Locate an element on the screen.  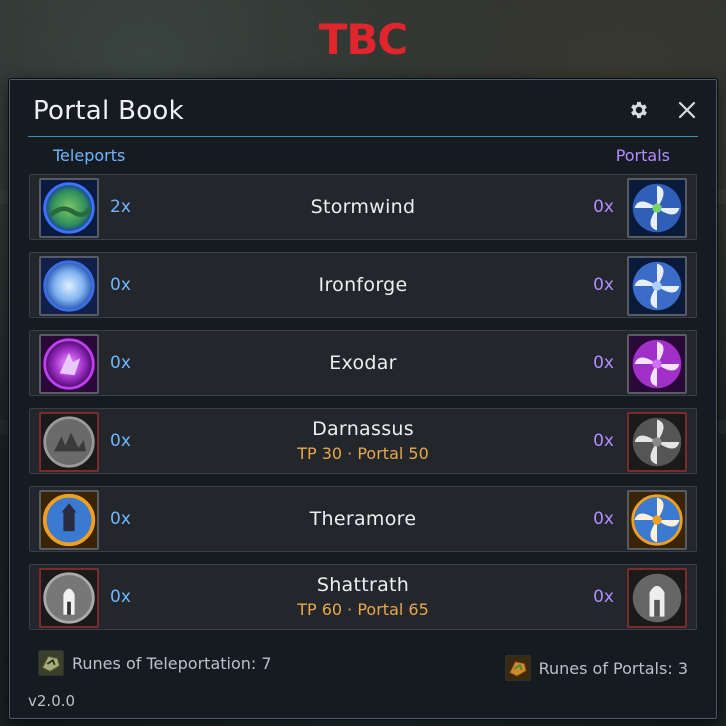
ironforge-portal-icon is located at coordinates (657, 286).